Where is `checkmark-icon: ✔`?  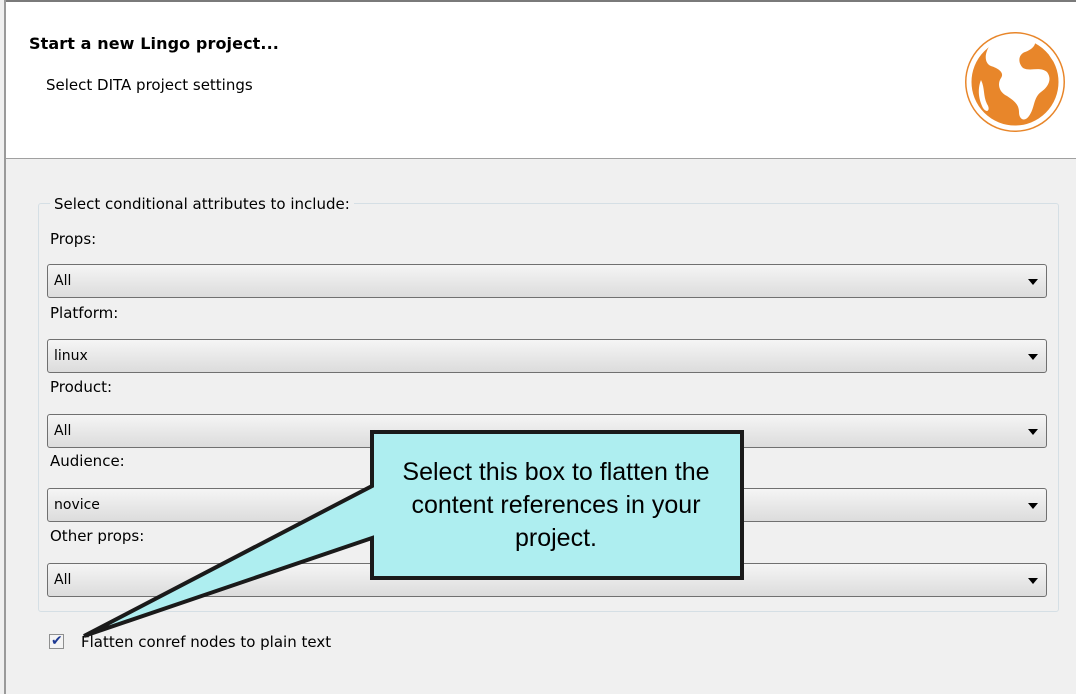
checkmark-icon: ✔ is located at coordinates (57, 641).